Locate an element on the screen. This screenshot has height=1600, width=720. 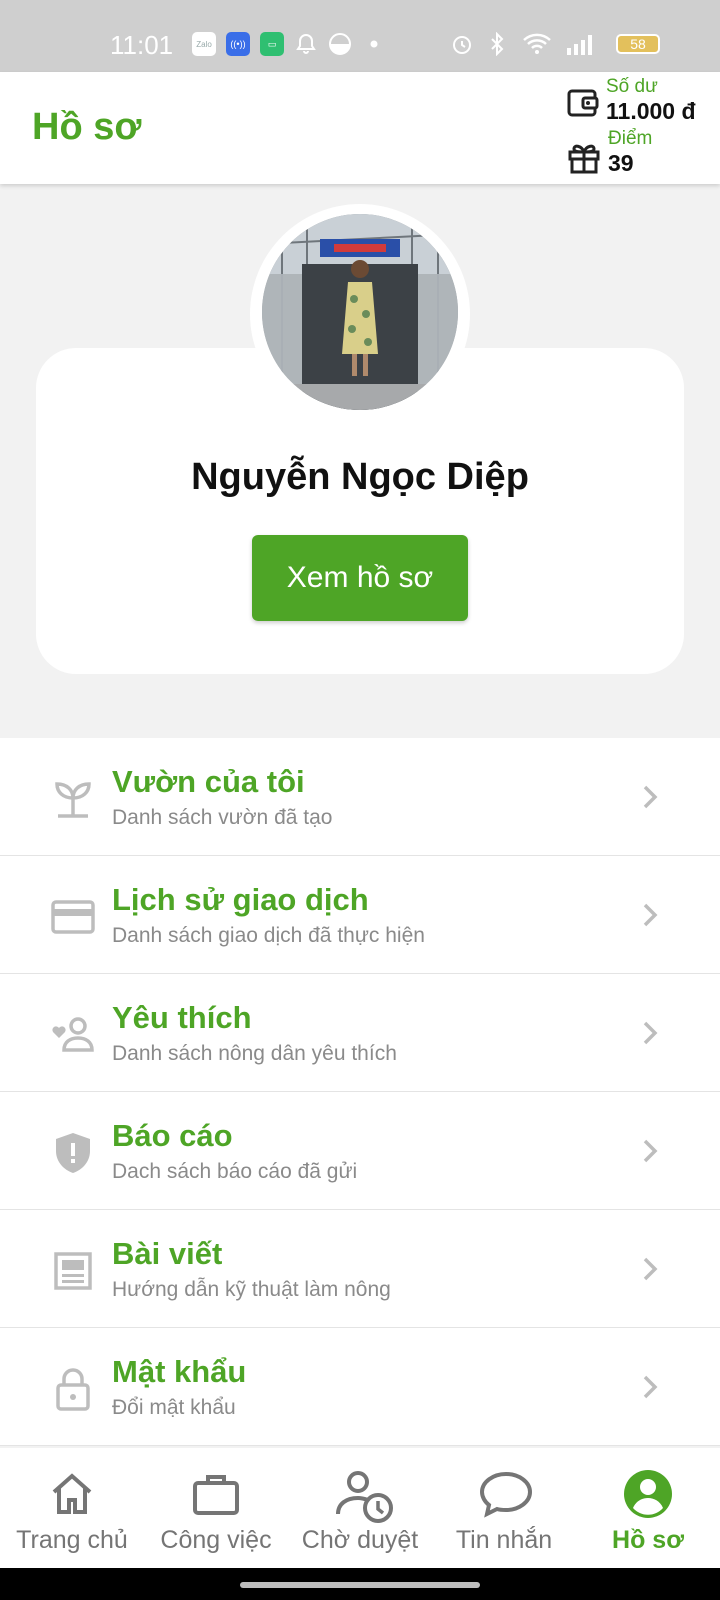
system-icons is located at coordinates (523, 44).